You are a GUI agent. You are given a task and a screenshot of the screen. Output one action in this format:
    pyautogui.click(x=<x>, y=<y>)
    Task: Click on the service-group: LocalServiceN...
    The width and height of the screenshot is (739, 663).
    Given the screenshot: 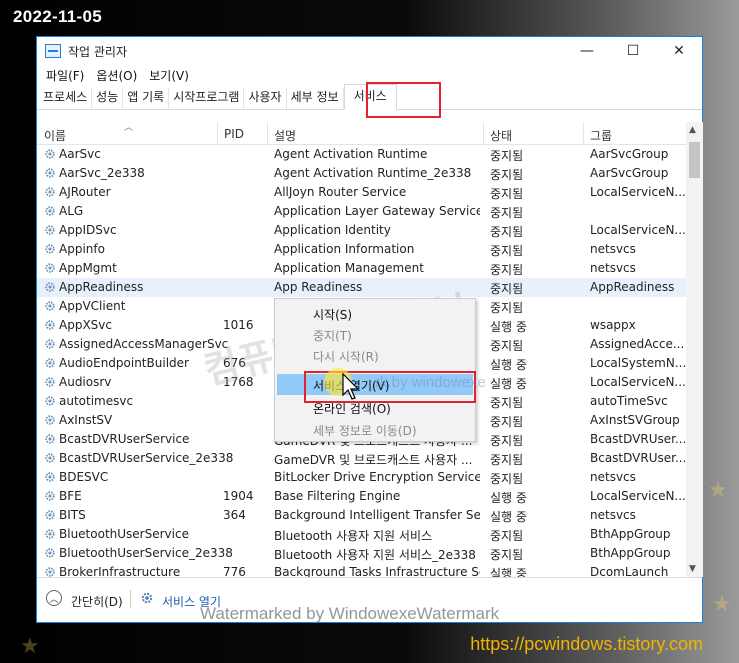 What is the action you would take?
    pyautogui.click(x=637, y=230)
    